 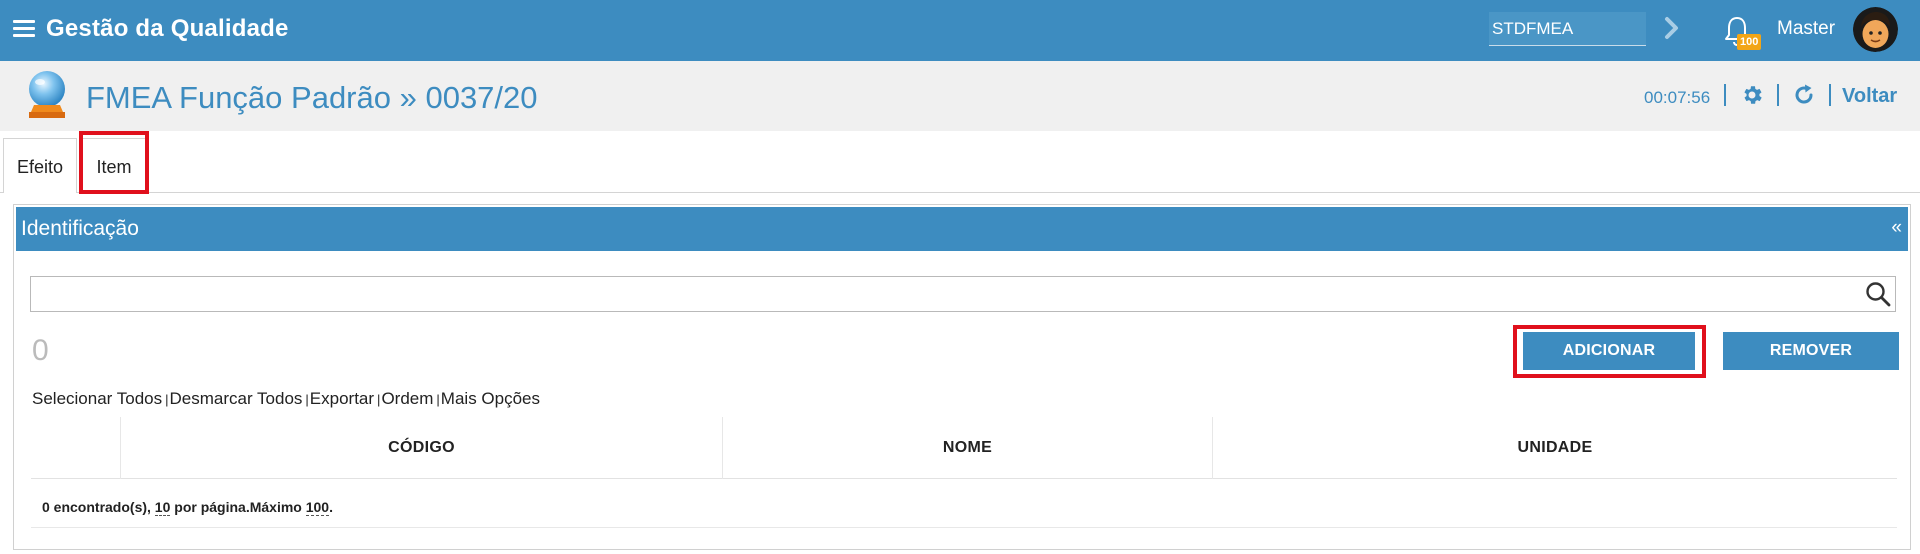 I want to click on user-name: Master, so click(x=1806, y=29).